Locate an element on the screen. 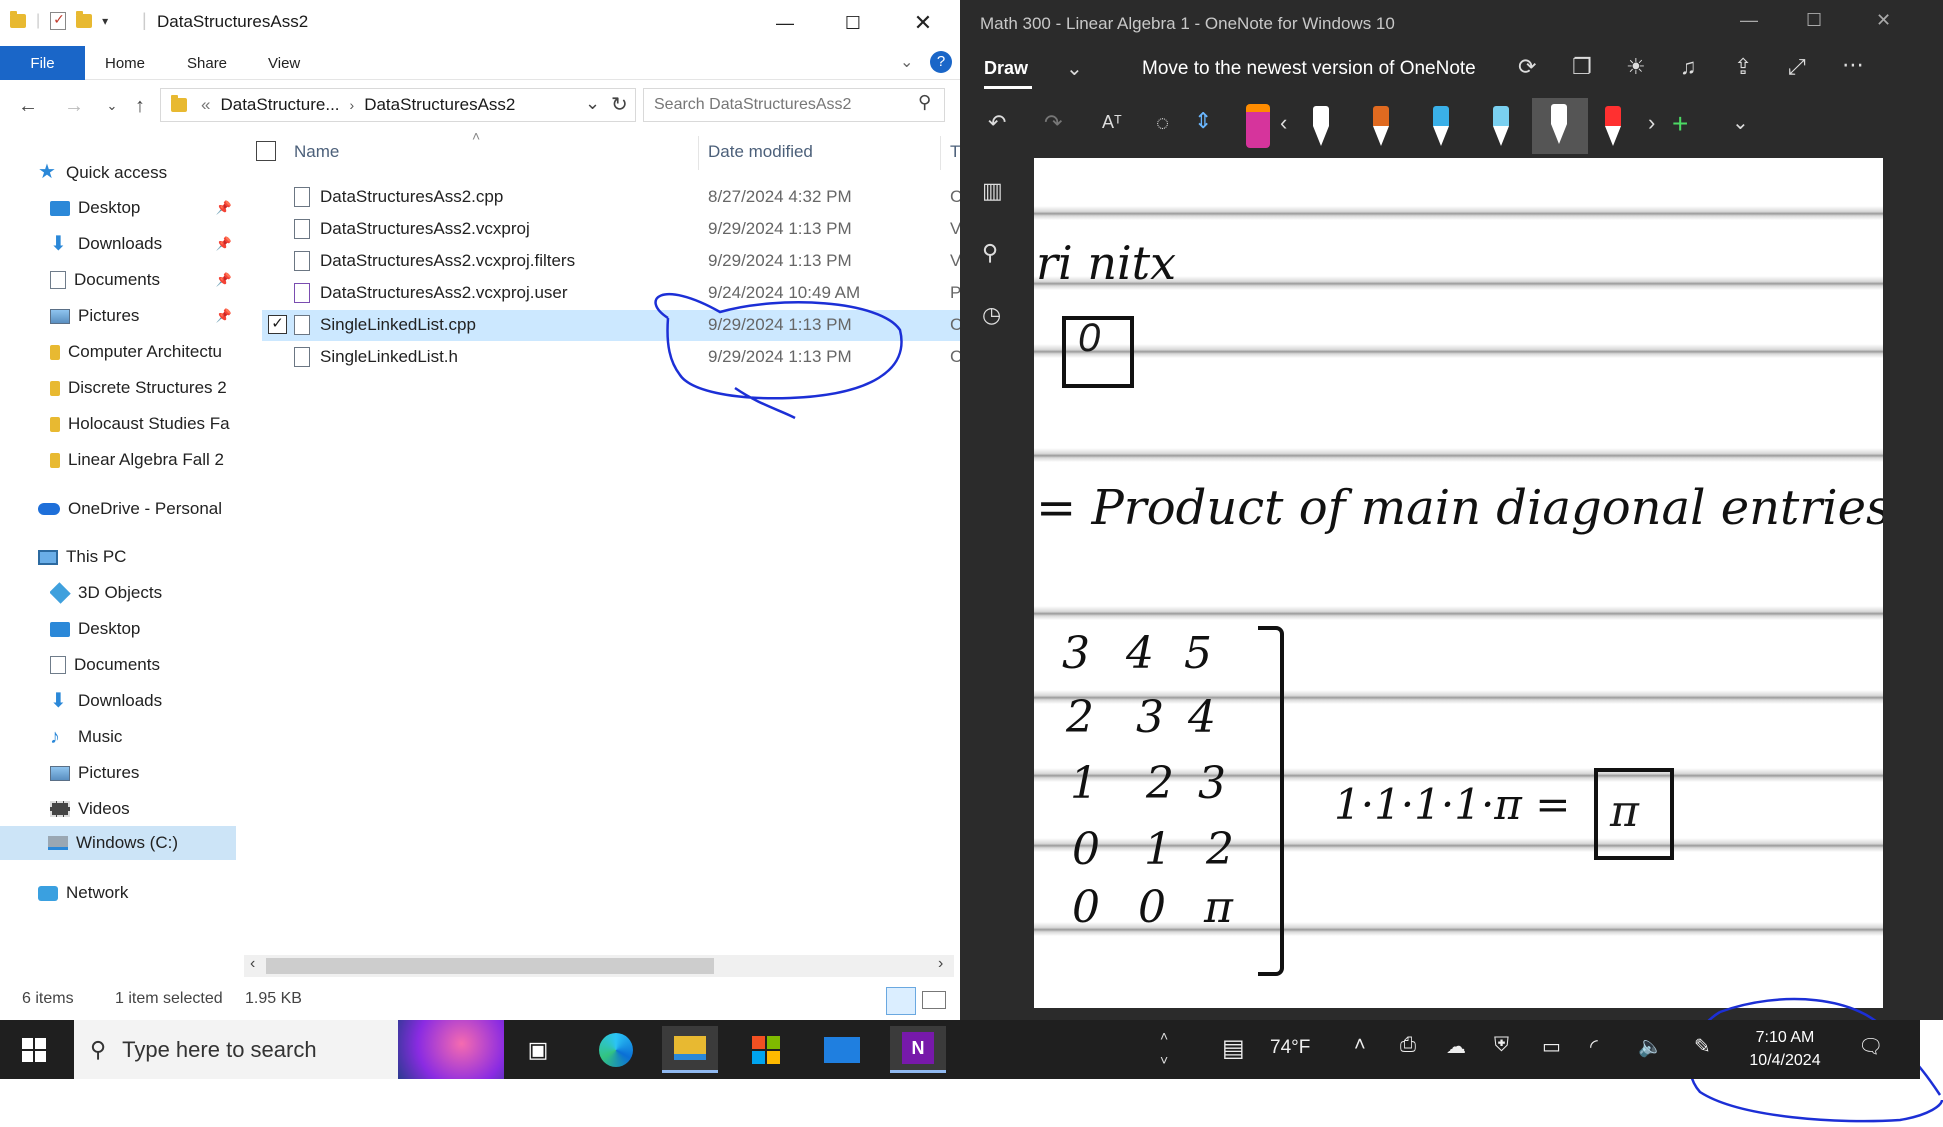 This screenshot has height=1127, width=1943. file-explorer-taskbar-icon is located at coordinates (690, 1049).